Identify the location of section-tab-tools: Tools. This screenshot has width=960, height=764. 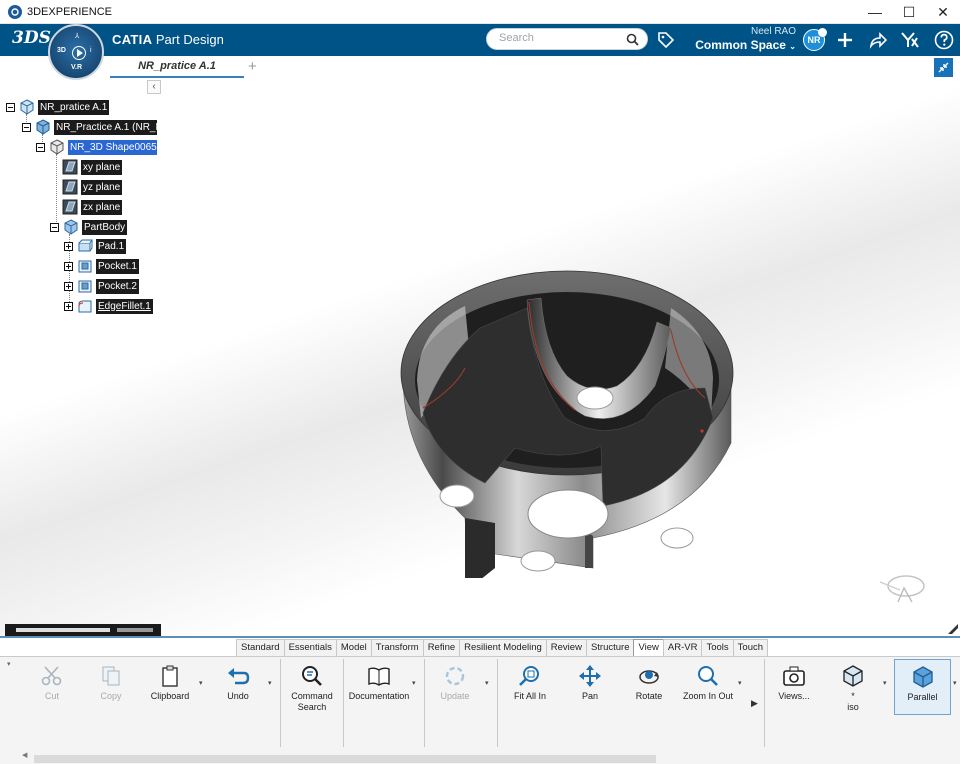
(717, 647).